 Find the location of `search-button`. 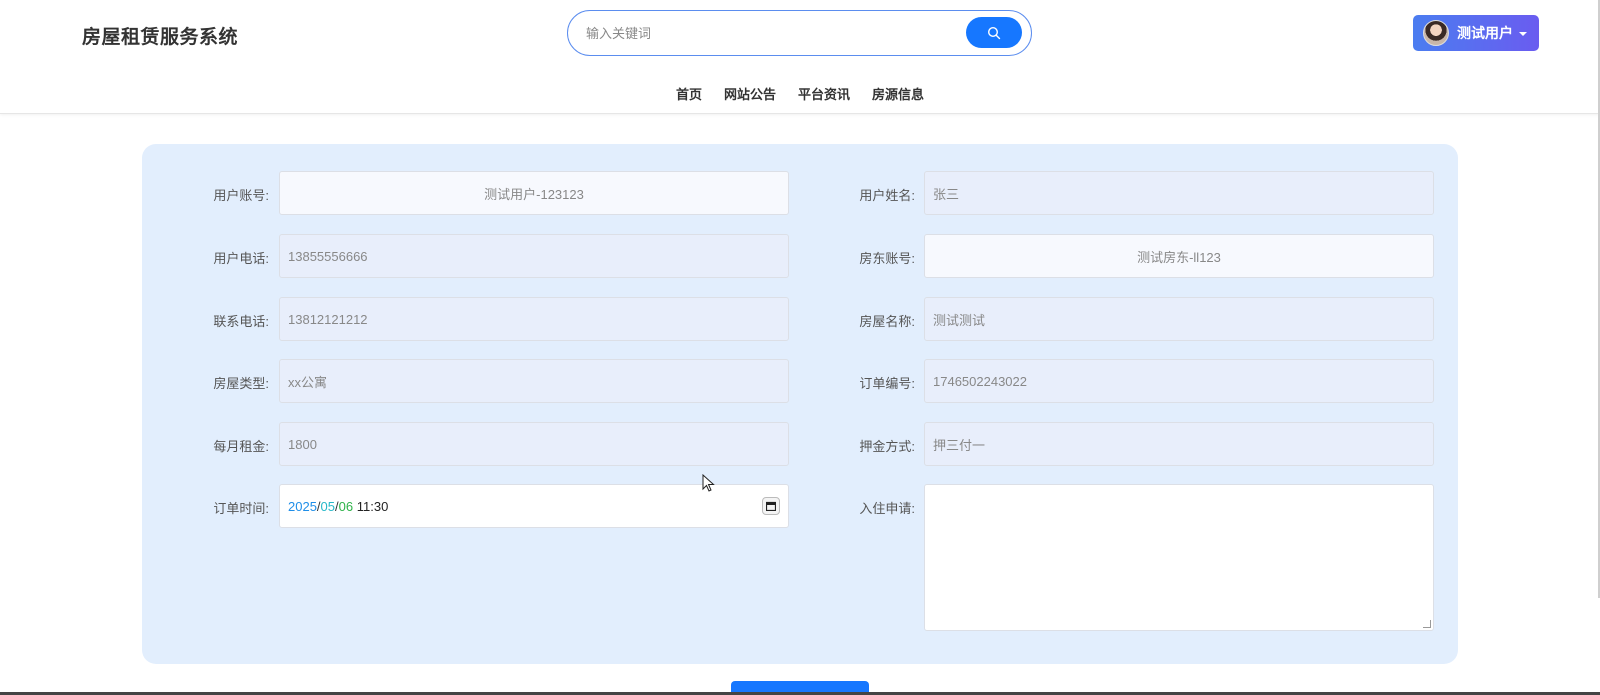

search-button is located at coordinates (994, 32).